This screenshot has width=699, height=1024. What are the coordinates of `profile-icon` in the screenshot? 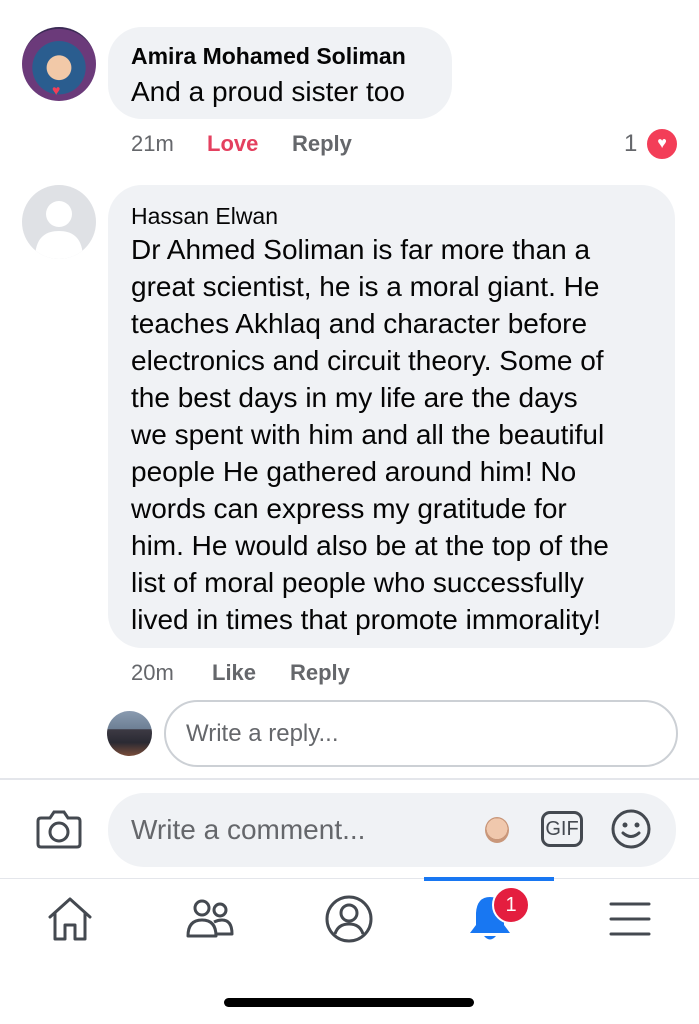 It's located at (349, 919).